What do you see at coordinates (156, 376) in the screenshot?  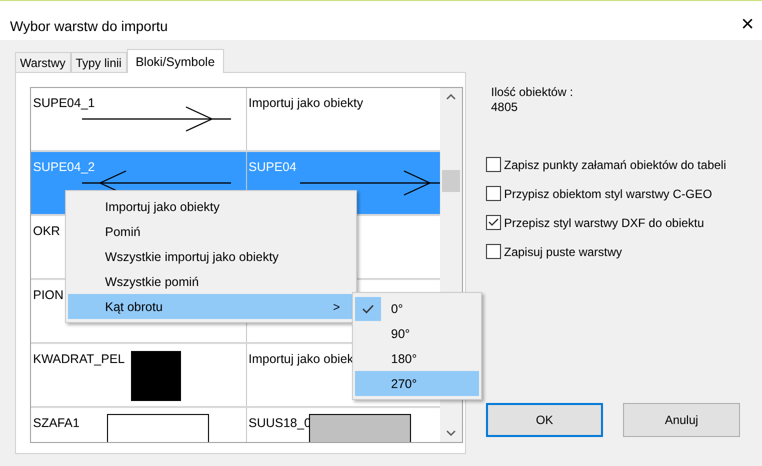 I see `square-symbol` at bounding box center [156, 376].